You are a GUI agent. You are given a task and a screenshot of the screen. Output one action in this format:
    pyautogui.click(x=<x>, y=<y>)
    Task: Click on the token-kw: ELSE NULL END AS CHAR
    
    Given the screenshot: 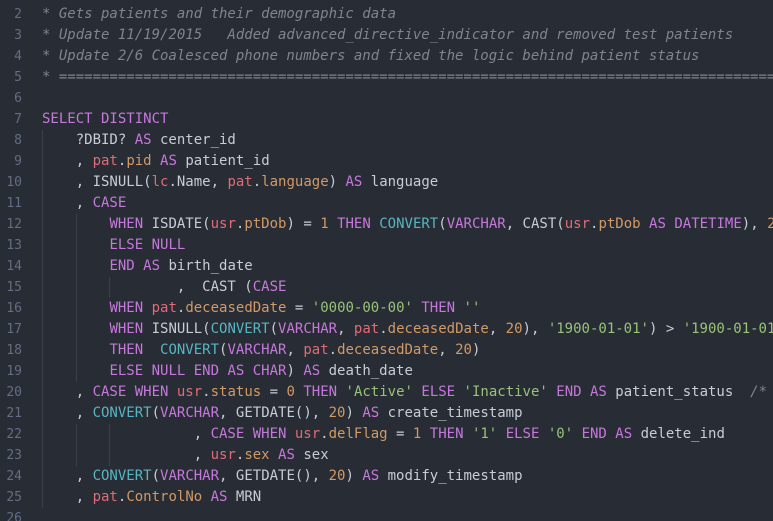 What is the action you would take?
    pyautogui.click(x=198, y=371)
    